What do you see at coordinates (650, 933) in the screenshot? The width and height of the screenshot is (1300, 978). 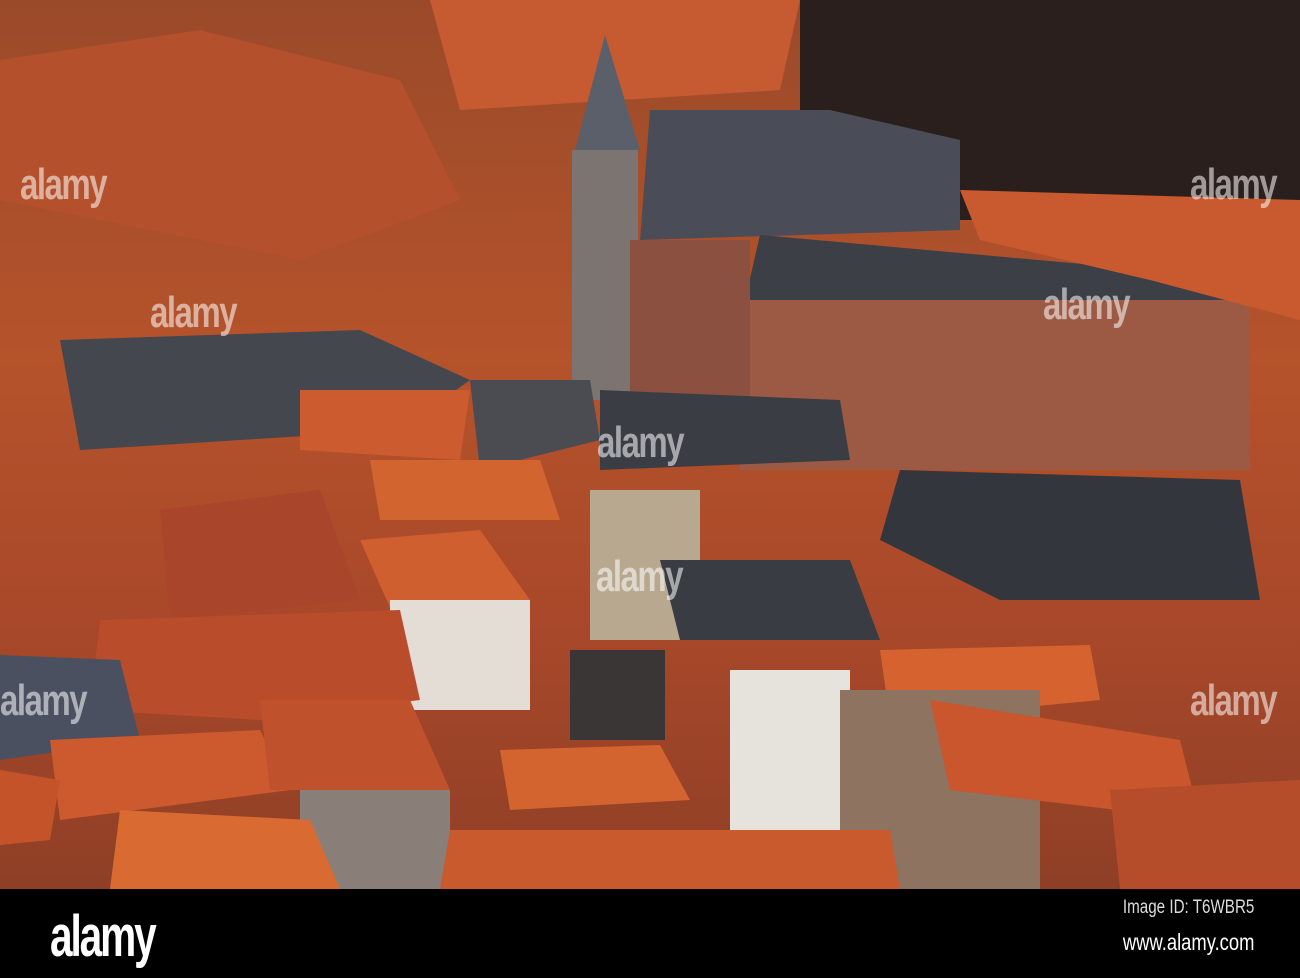 I see `footer-bar: alamy Image ID: T6WBR5 www.alamy.com` at bounding box center [650, 933].